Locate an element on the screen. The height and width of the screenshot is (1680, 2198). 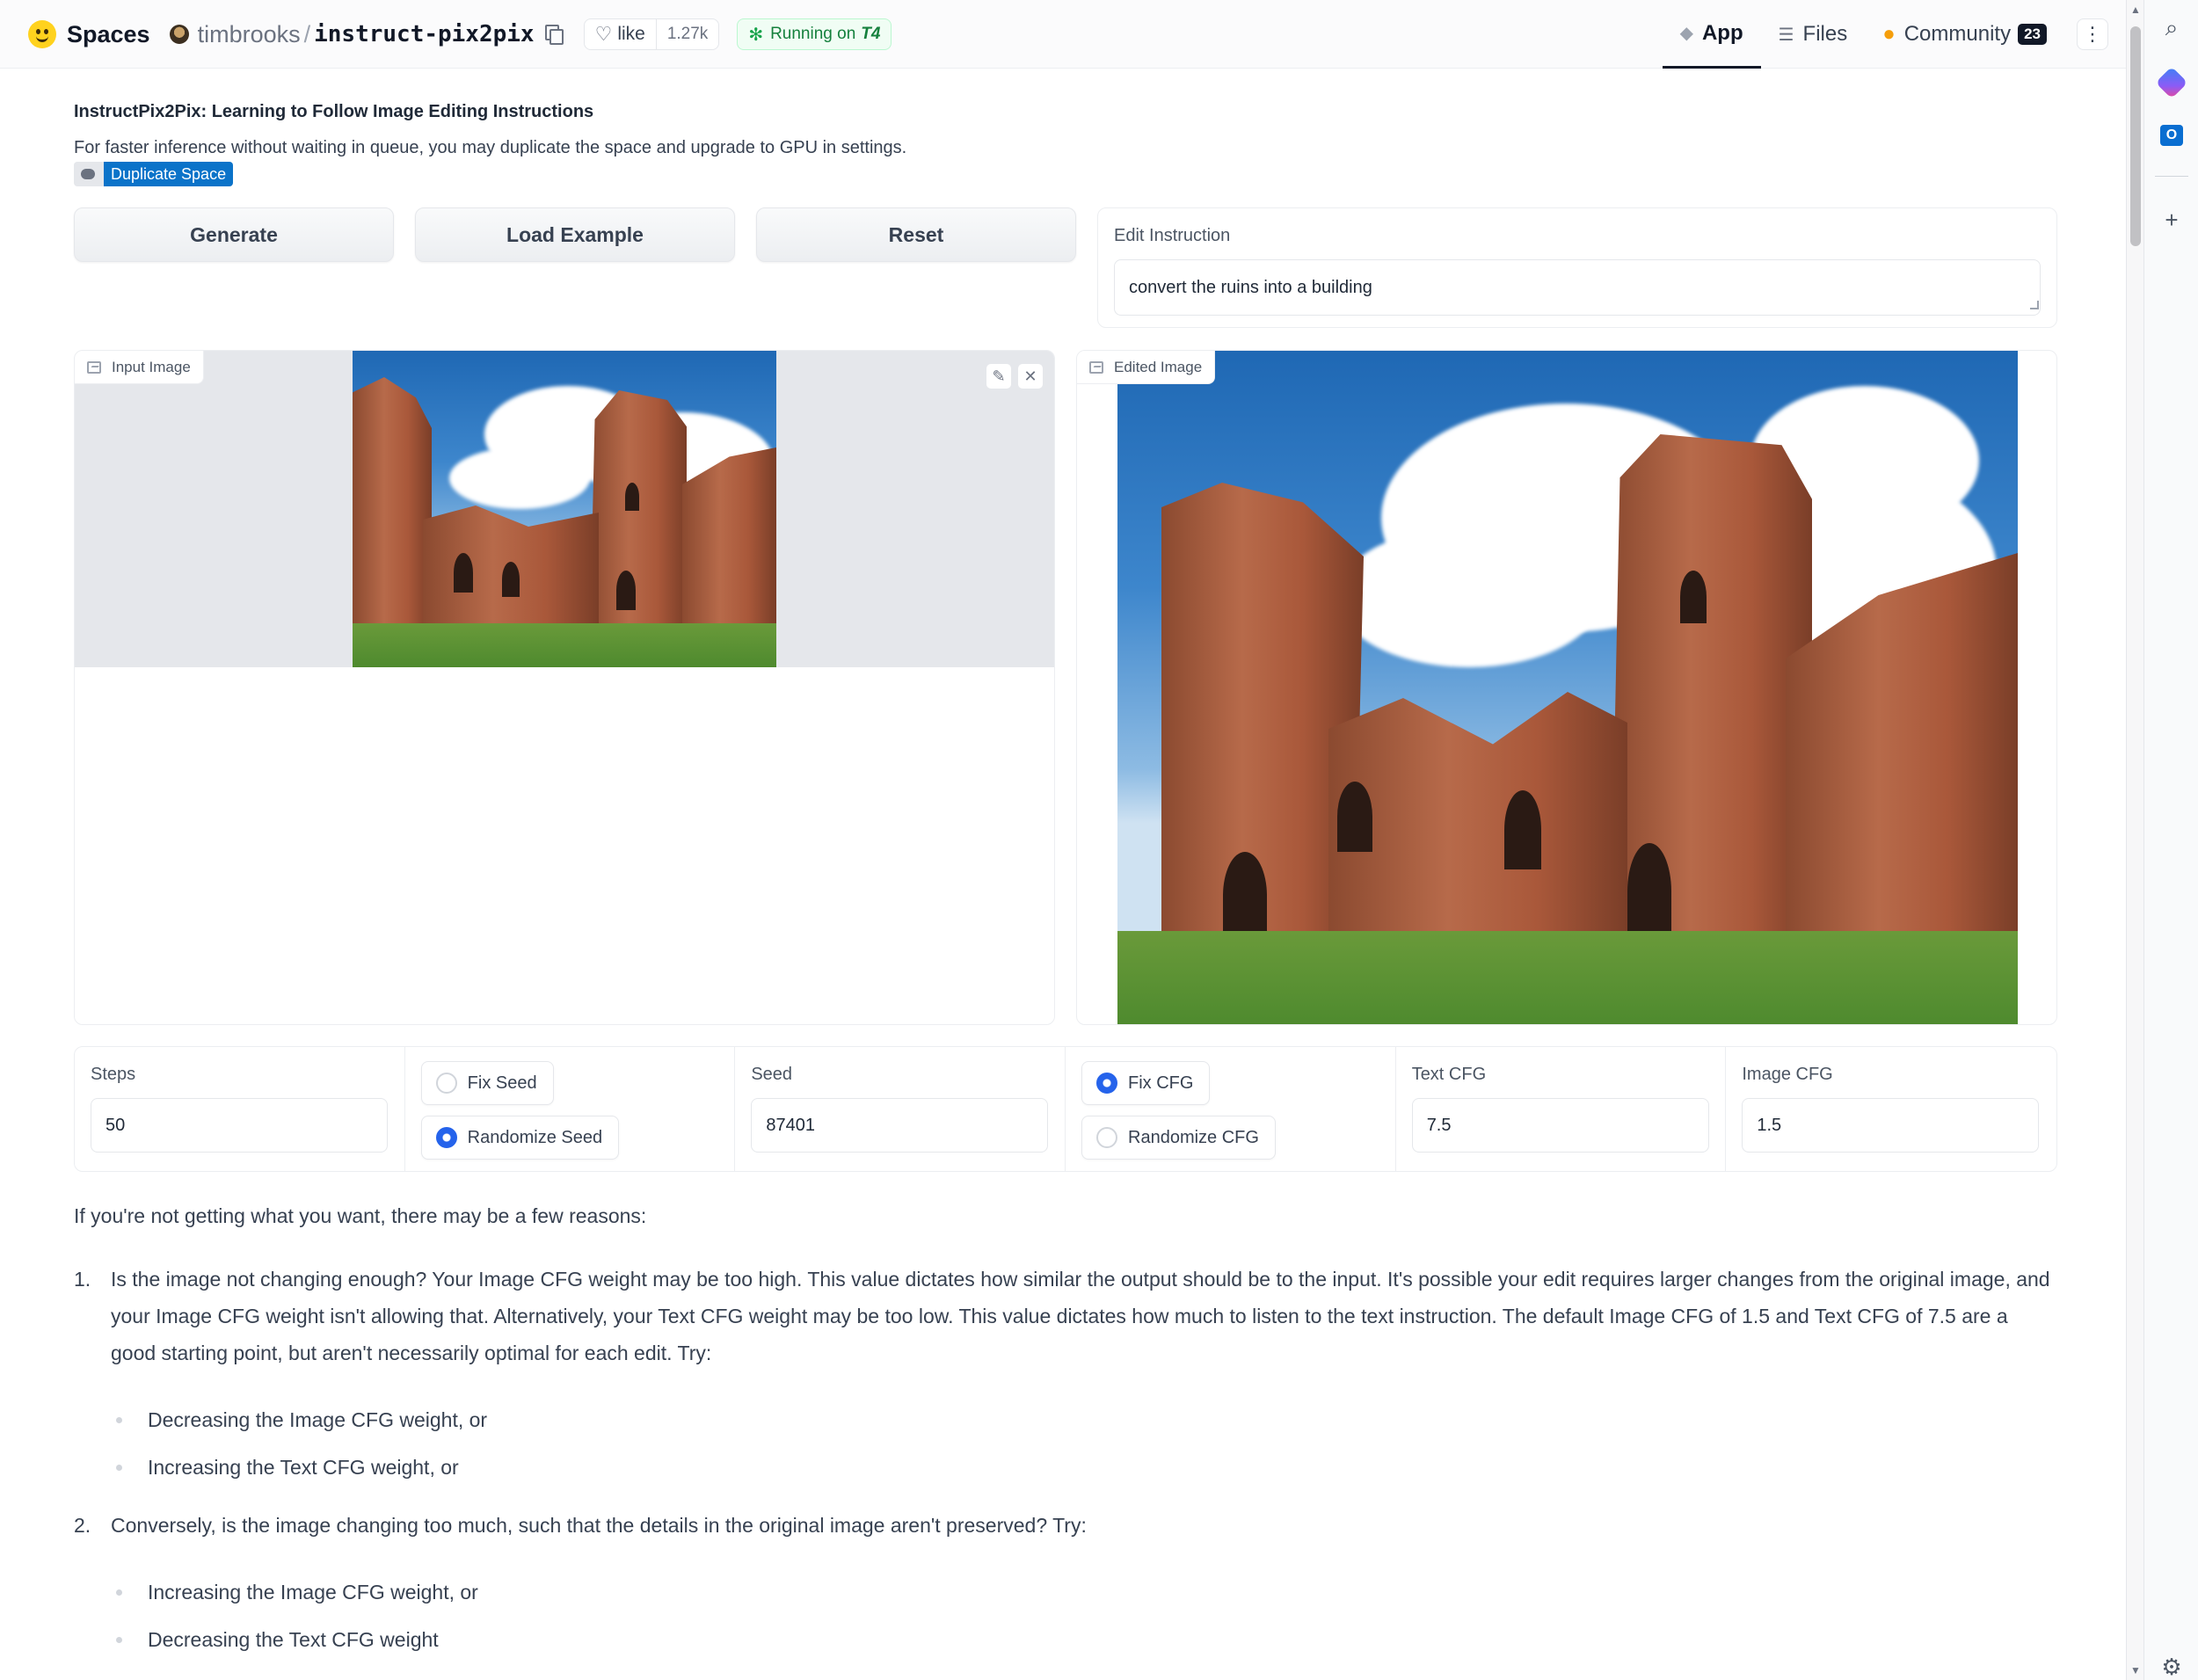
org-avatar is located at coordinates (179, 34).